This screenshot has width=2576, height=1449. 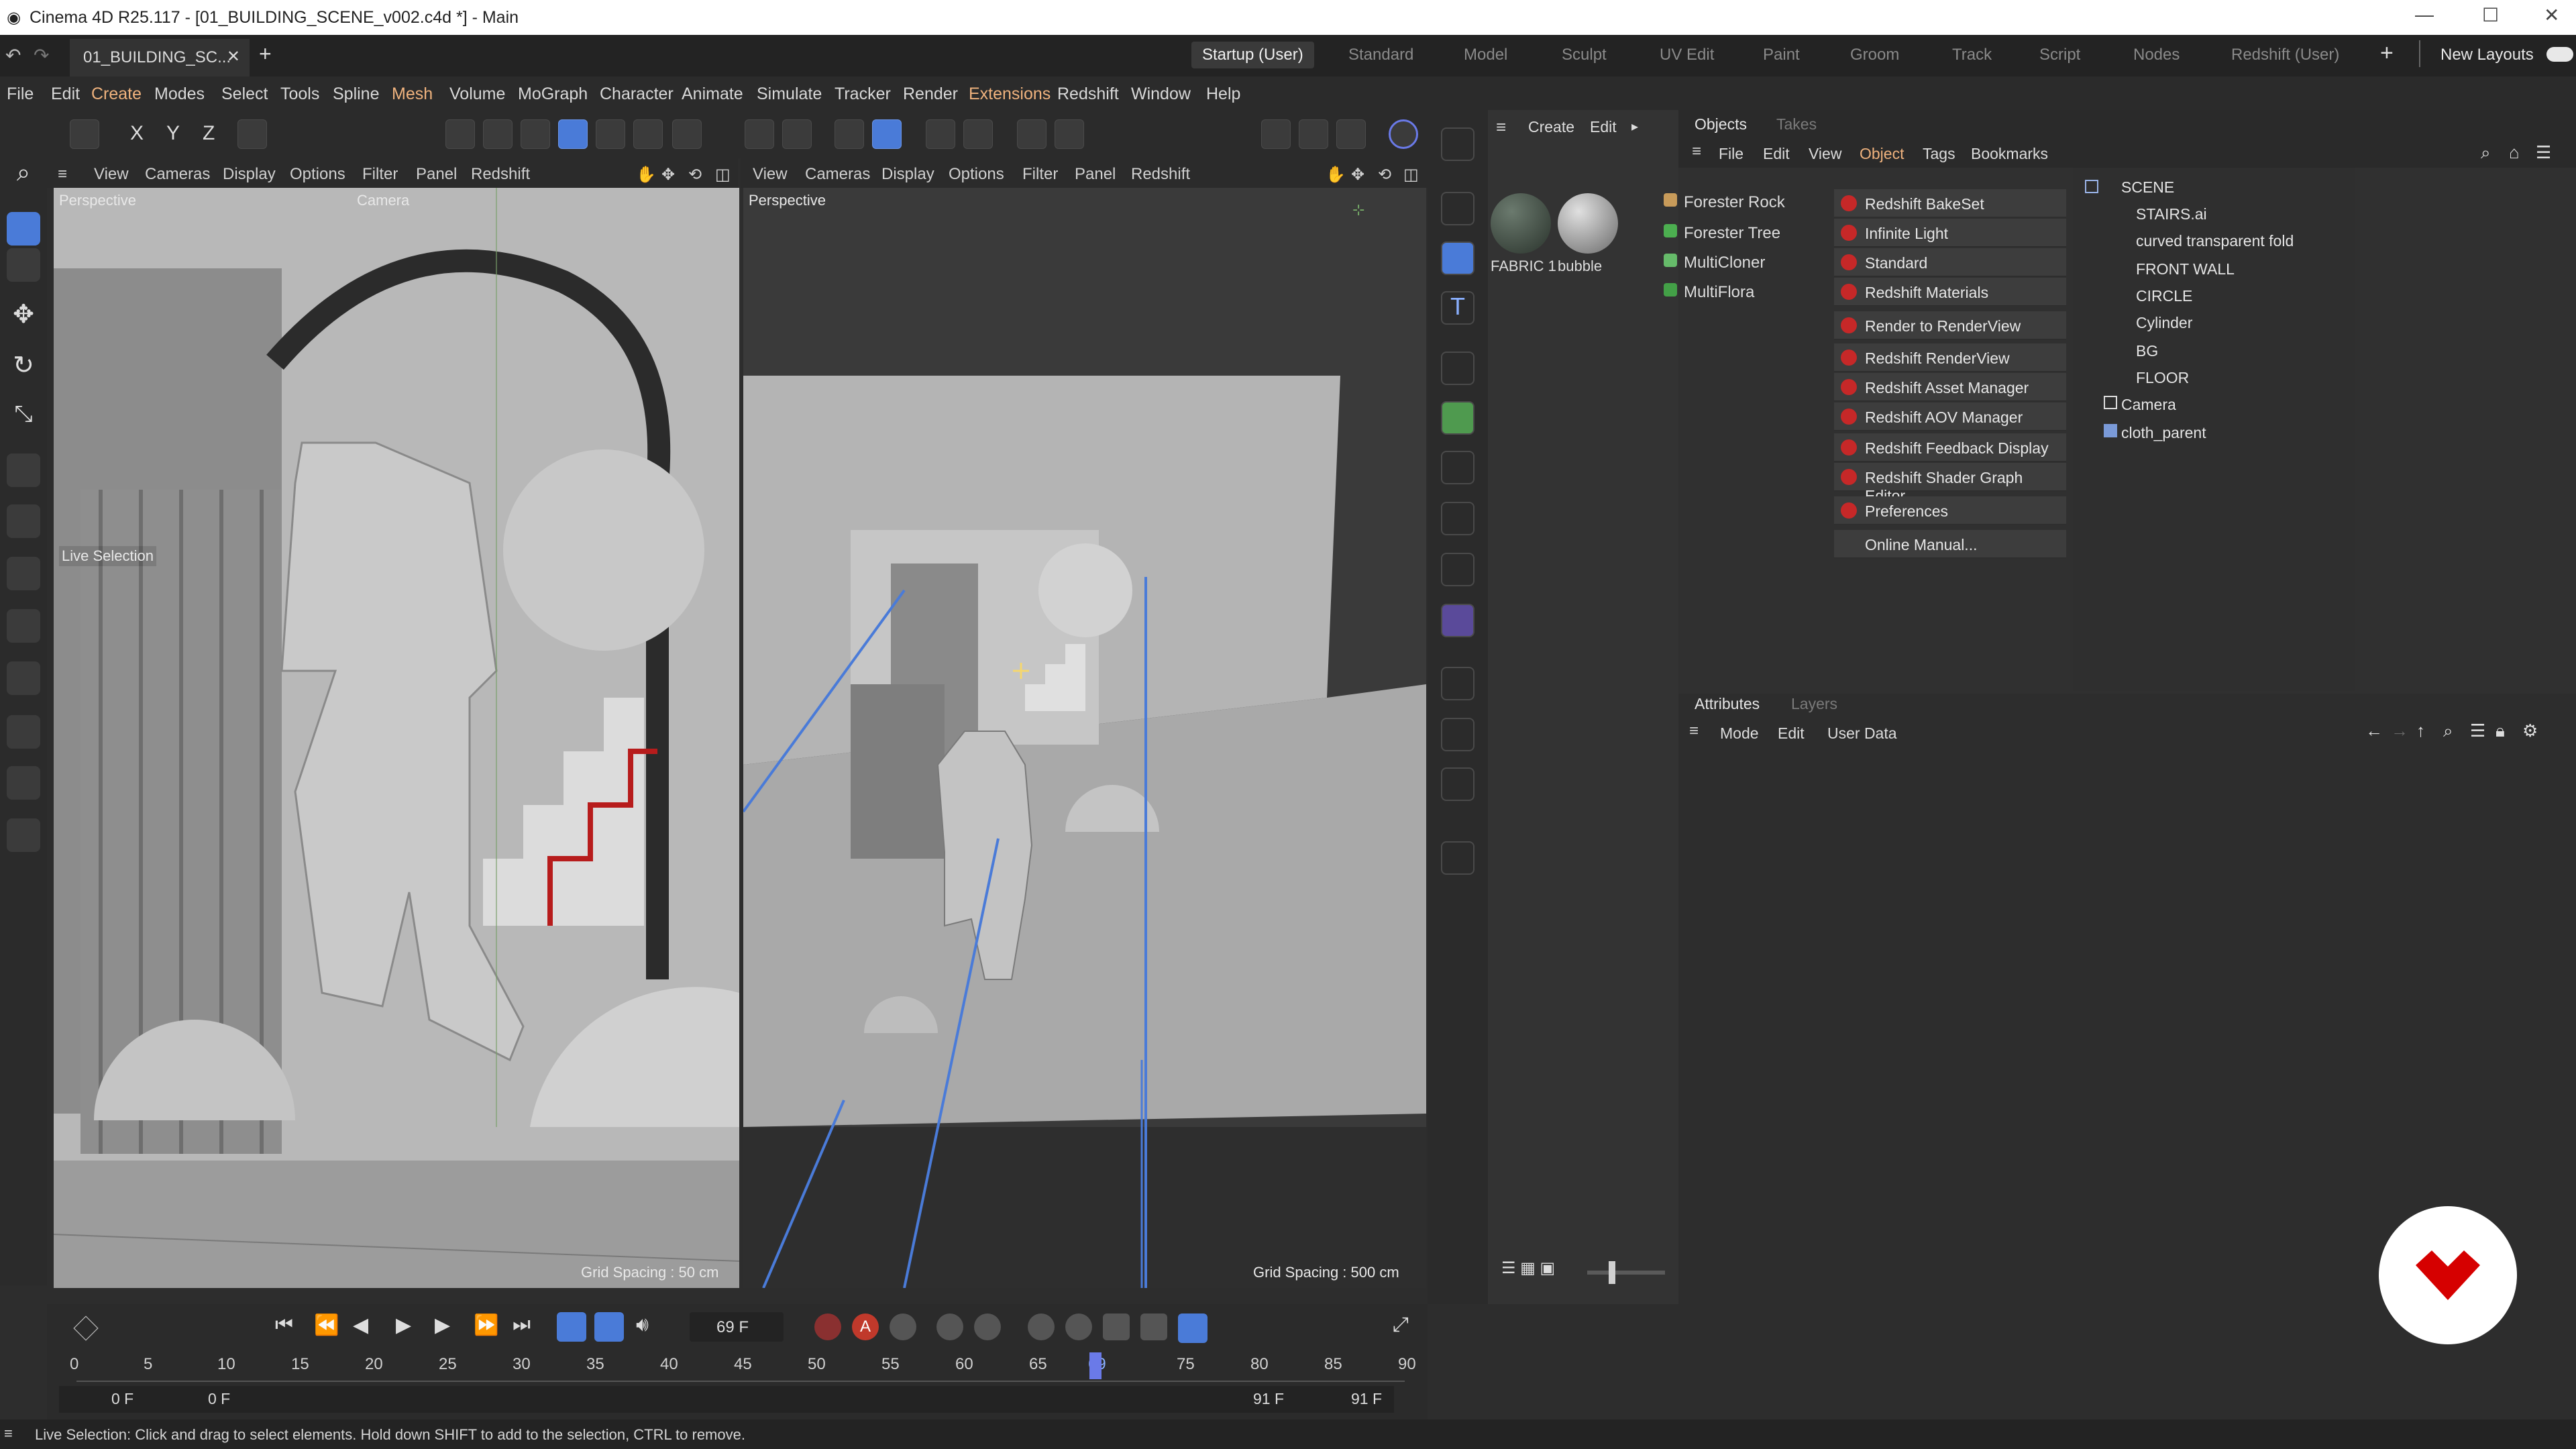 I want to click on vp-right-menu-filter: Filter, so click(x=1040, y=174).